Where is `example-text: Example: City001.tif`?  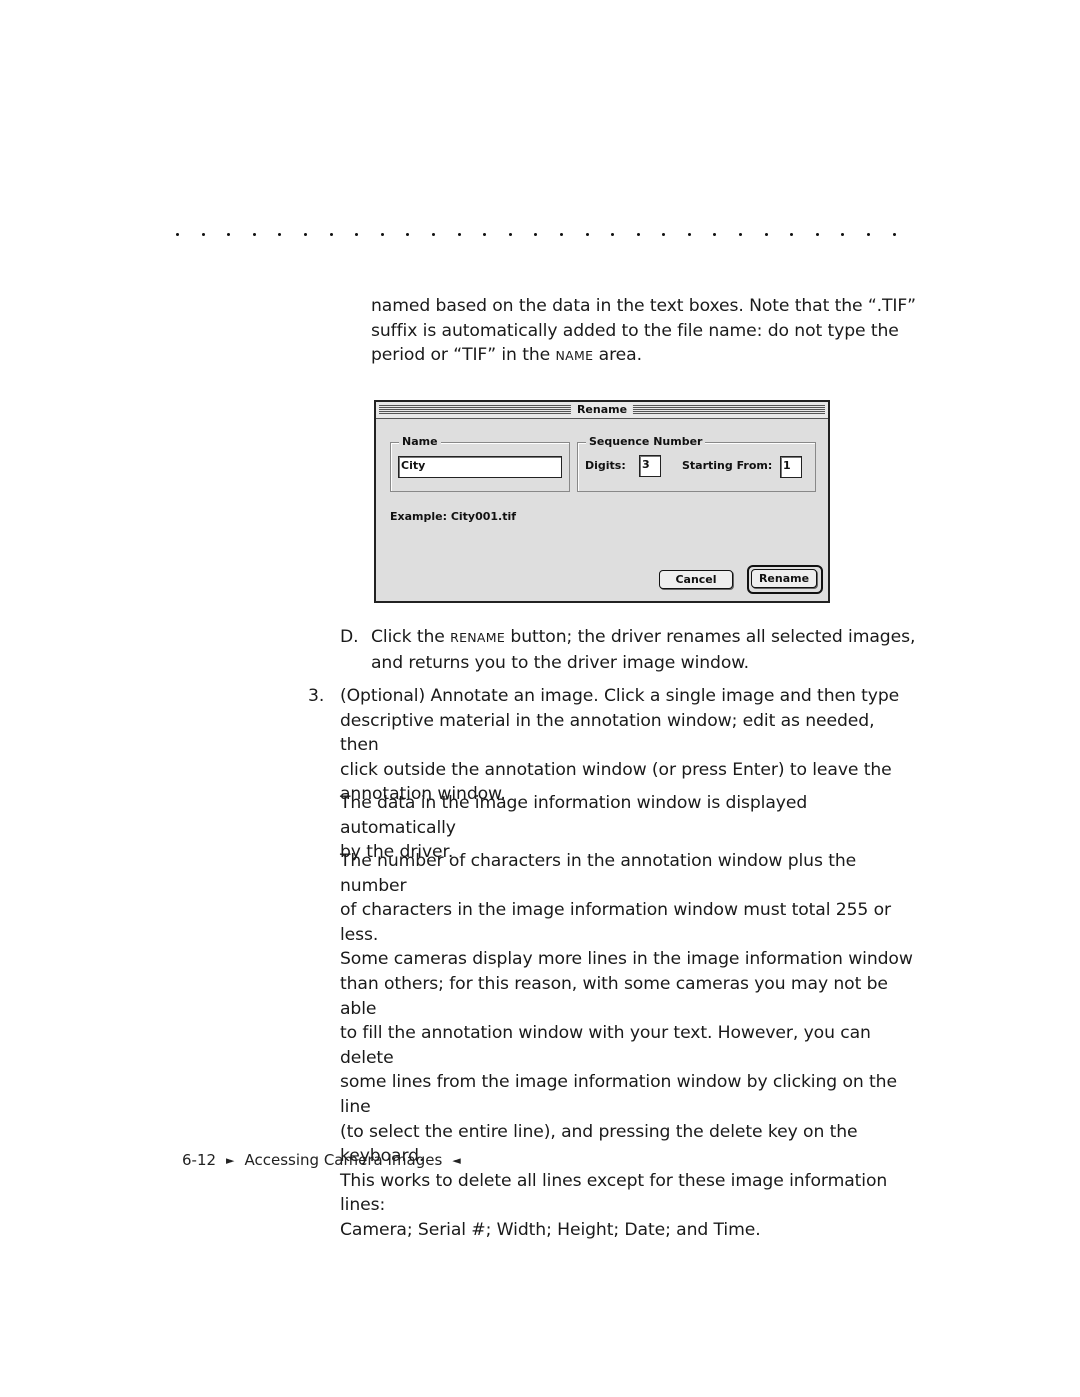
example-text: Example: City001.tif is located at coordinates (453, 516).